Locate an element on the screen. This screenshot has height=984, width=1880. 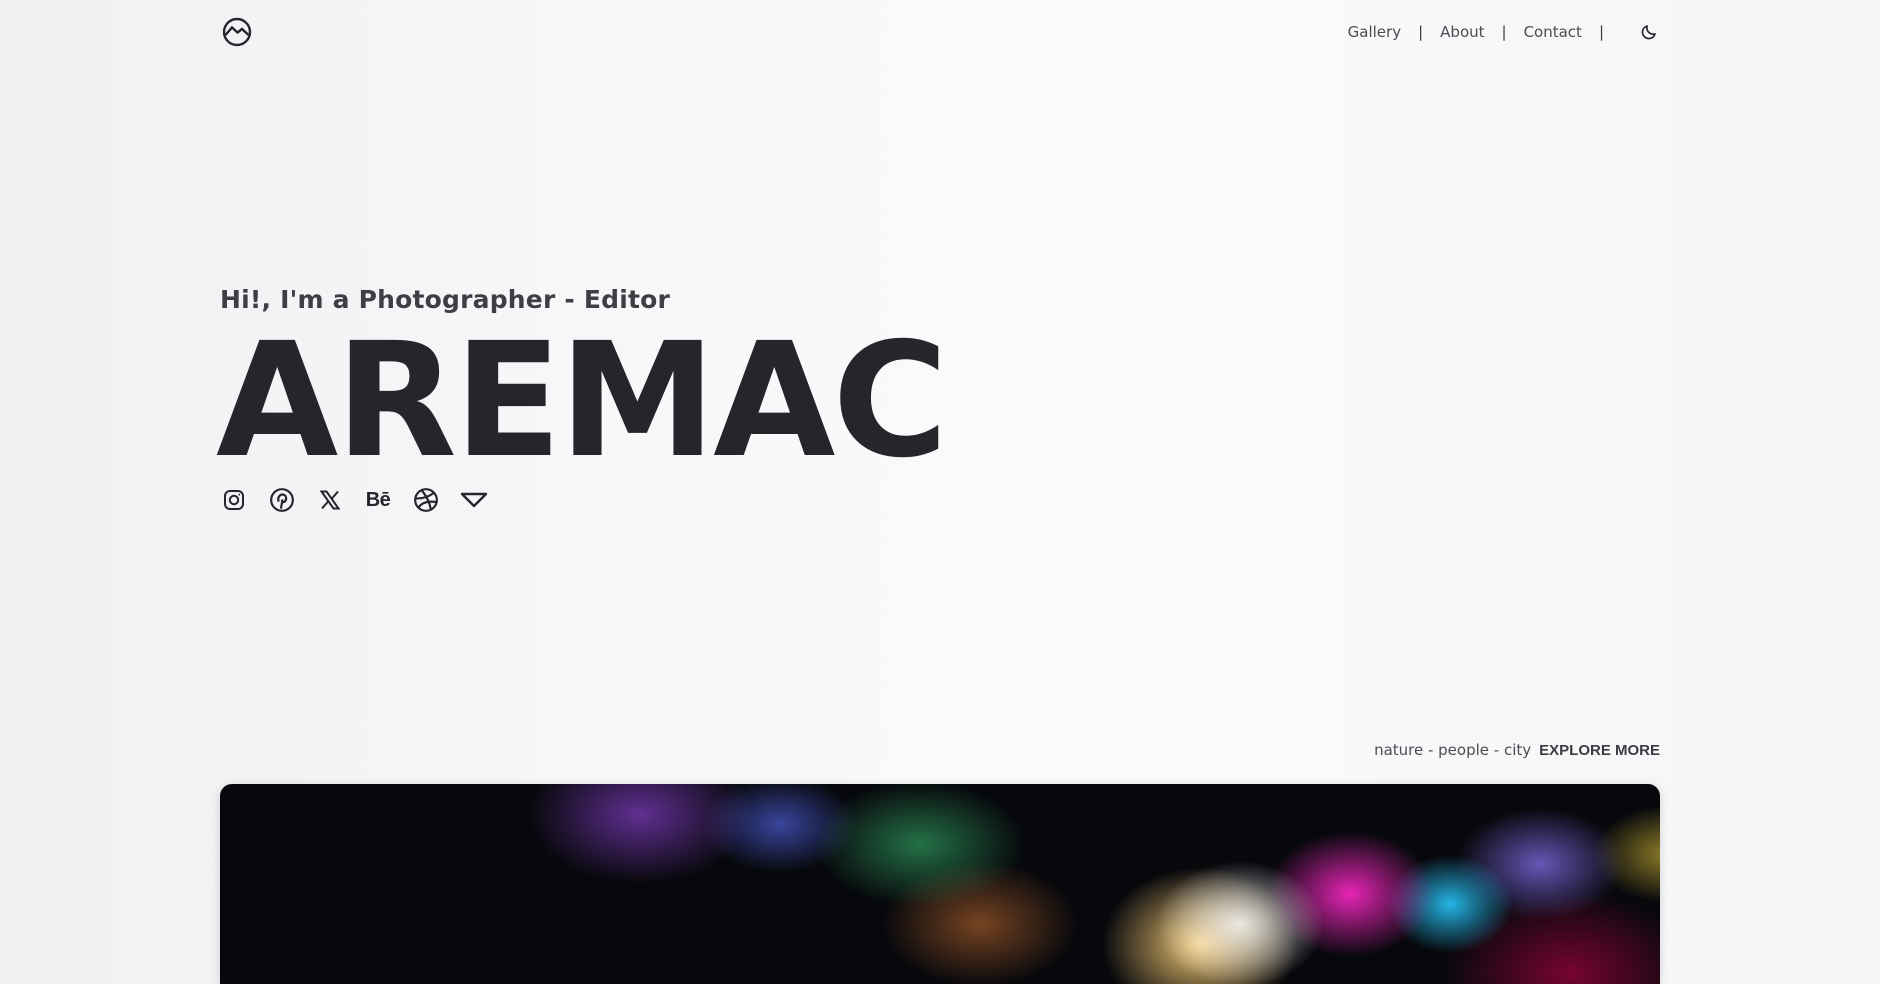
site-header: Gallery | About | Contact | is located at coordinates (940, 32).